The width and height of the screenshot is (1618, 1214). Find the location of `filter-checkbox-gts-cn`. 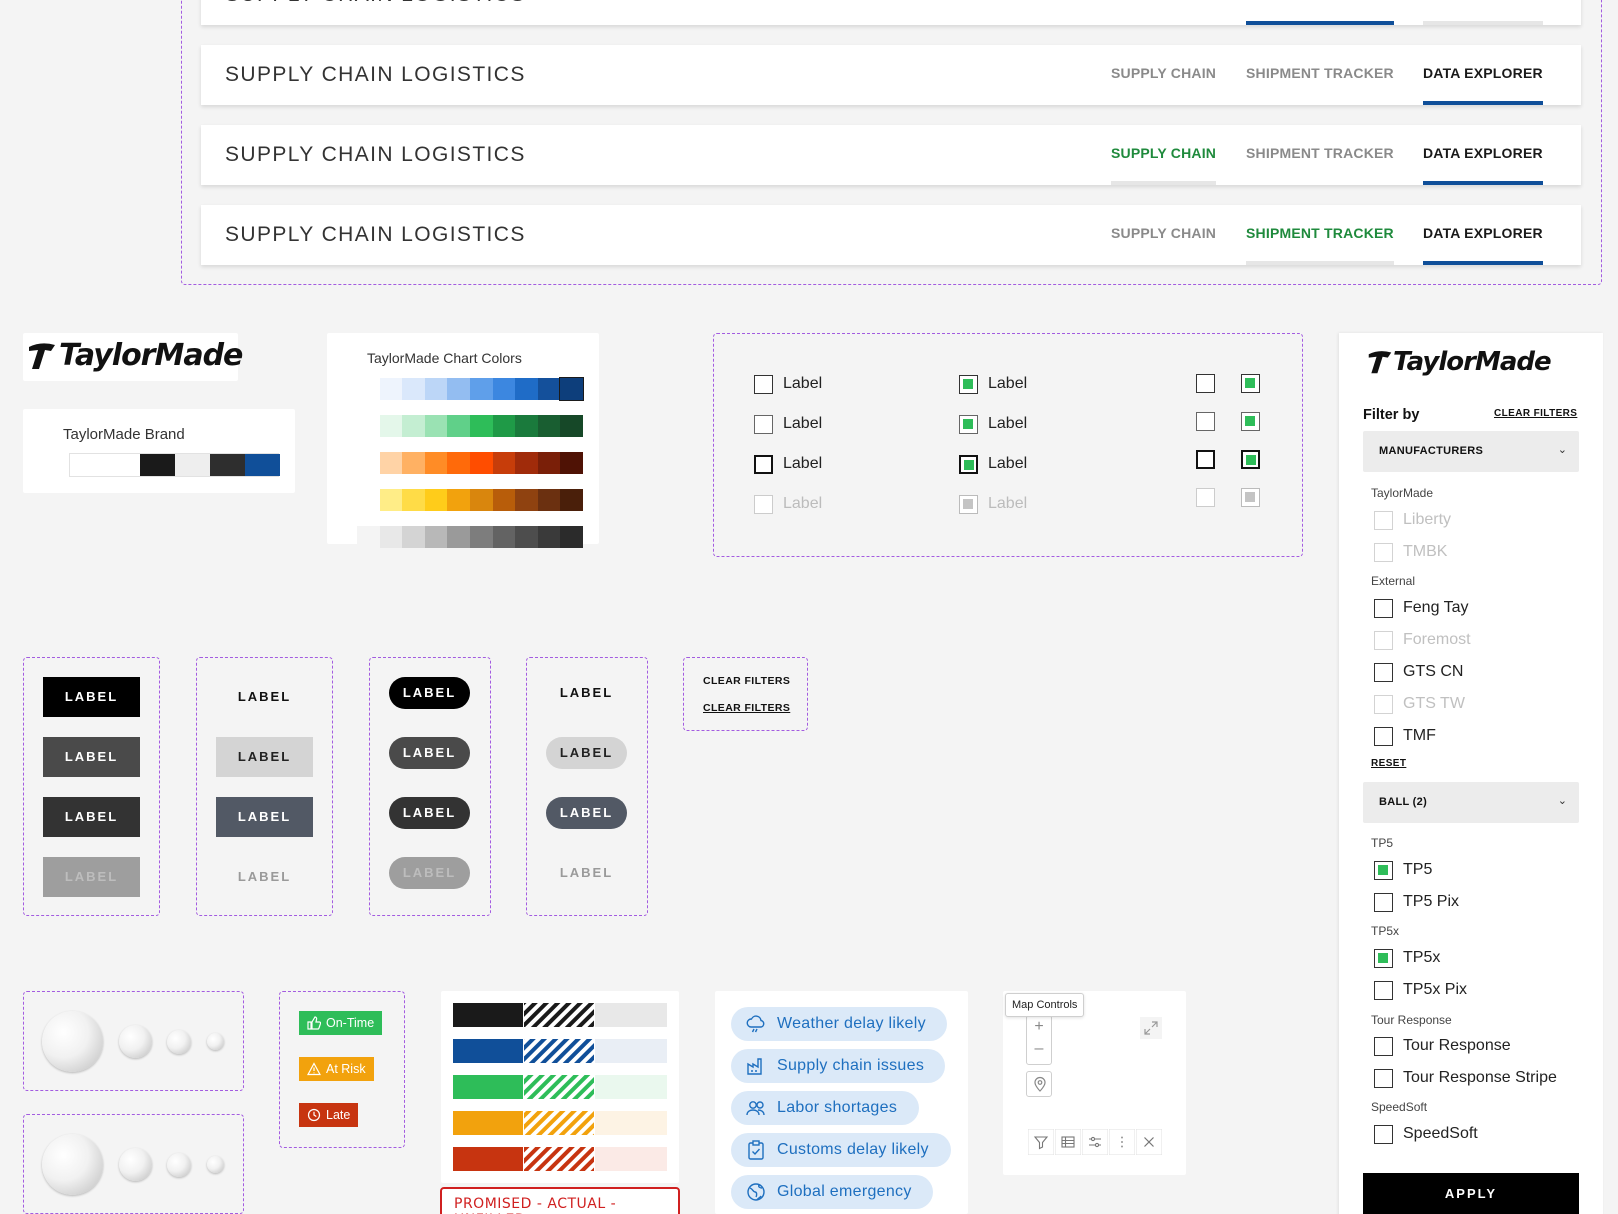

filter-checkbox-gts-cn is located at coordinates (1383, 672).